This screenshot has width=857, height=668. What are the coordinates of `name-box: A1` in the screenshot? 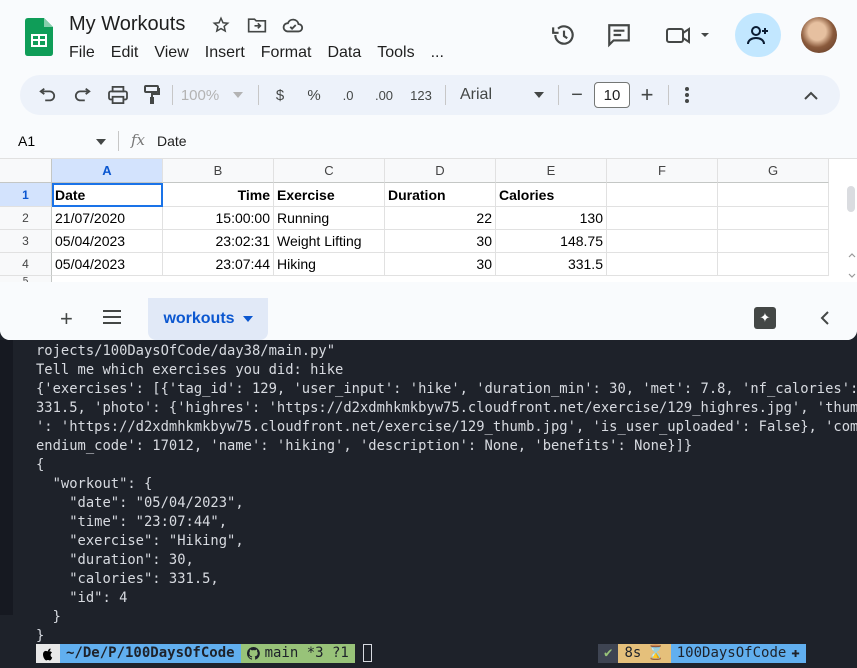 It's located at (26, 141).